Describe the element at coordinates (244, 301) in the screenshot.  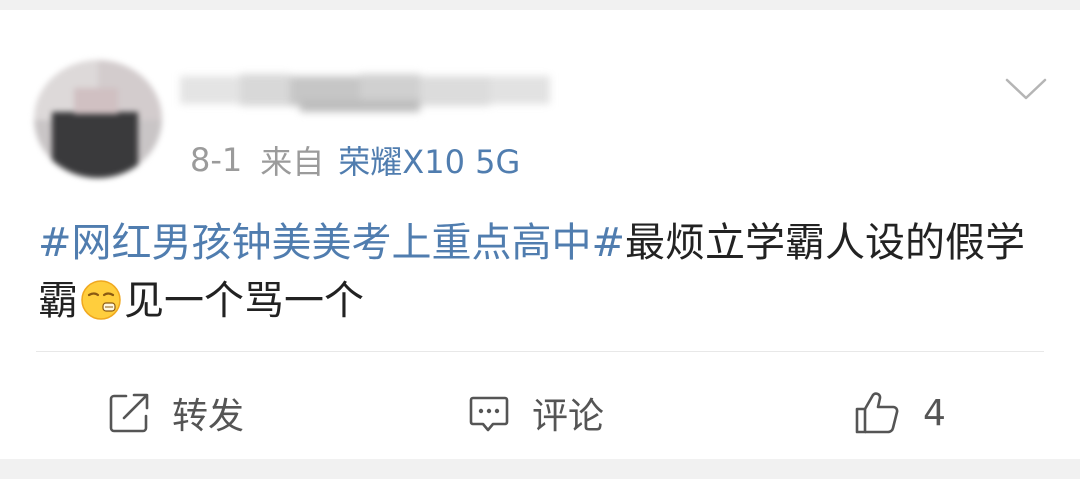
I see `post-text-part2: 见一个骂一个` at that location.